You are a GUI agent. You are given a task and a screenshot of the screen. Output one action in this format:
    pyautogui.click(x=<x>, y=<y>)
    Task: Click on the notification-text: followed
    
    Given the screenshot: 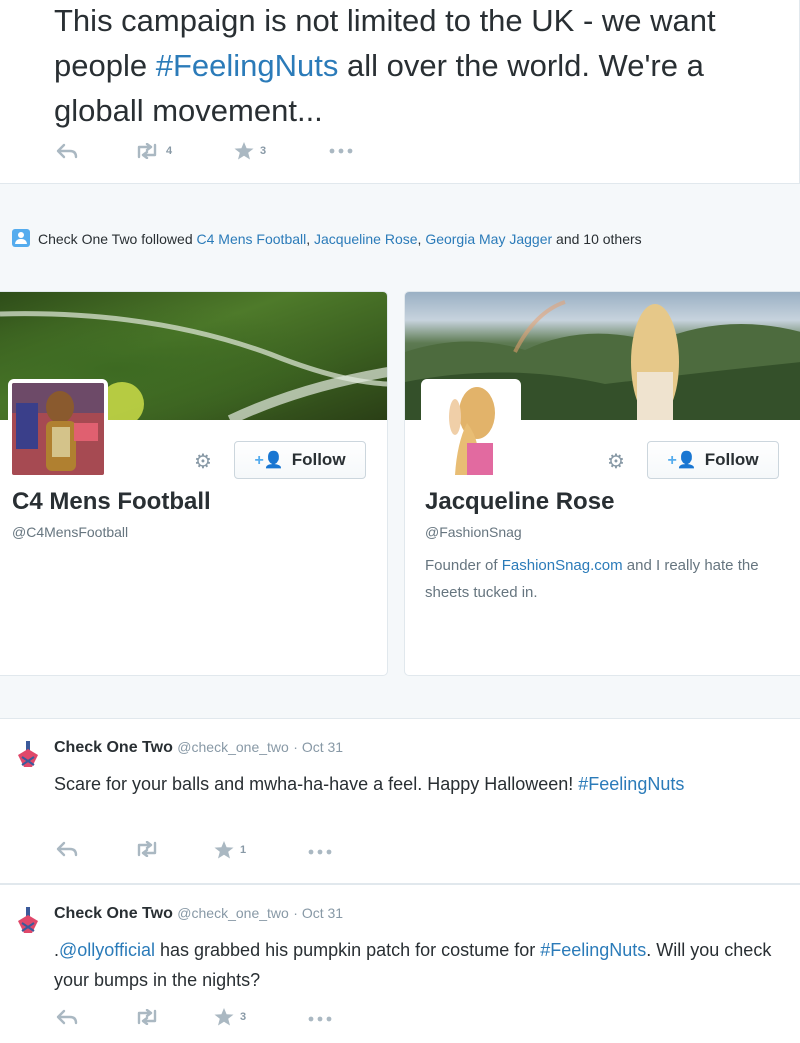 What is the action you would take?
    pyautogui.click(x=167, y=239)
    